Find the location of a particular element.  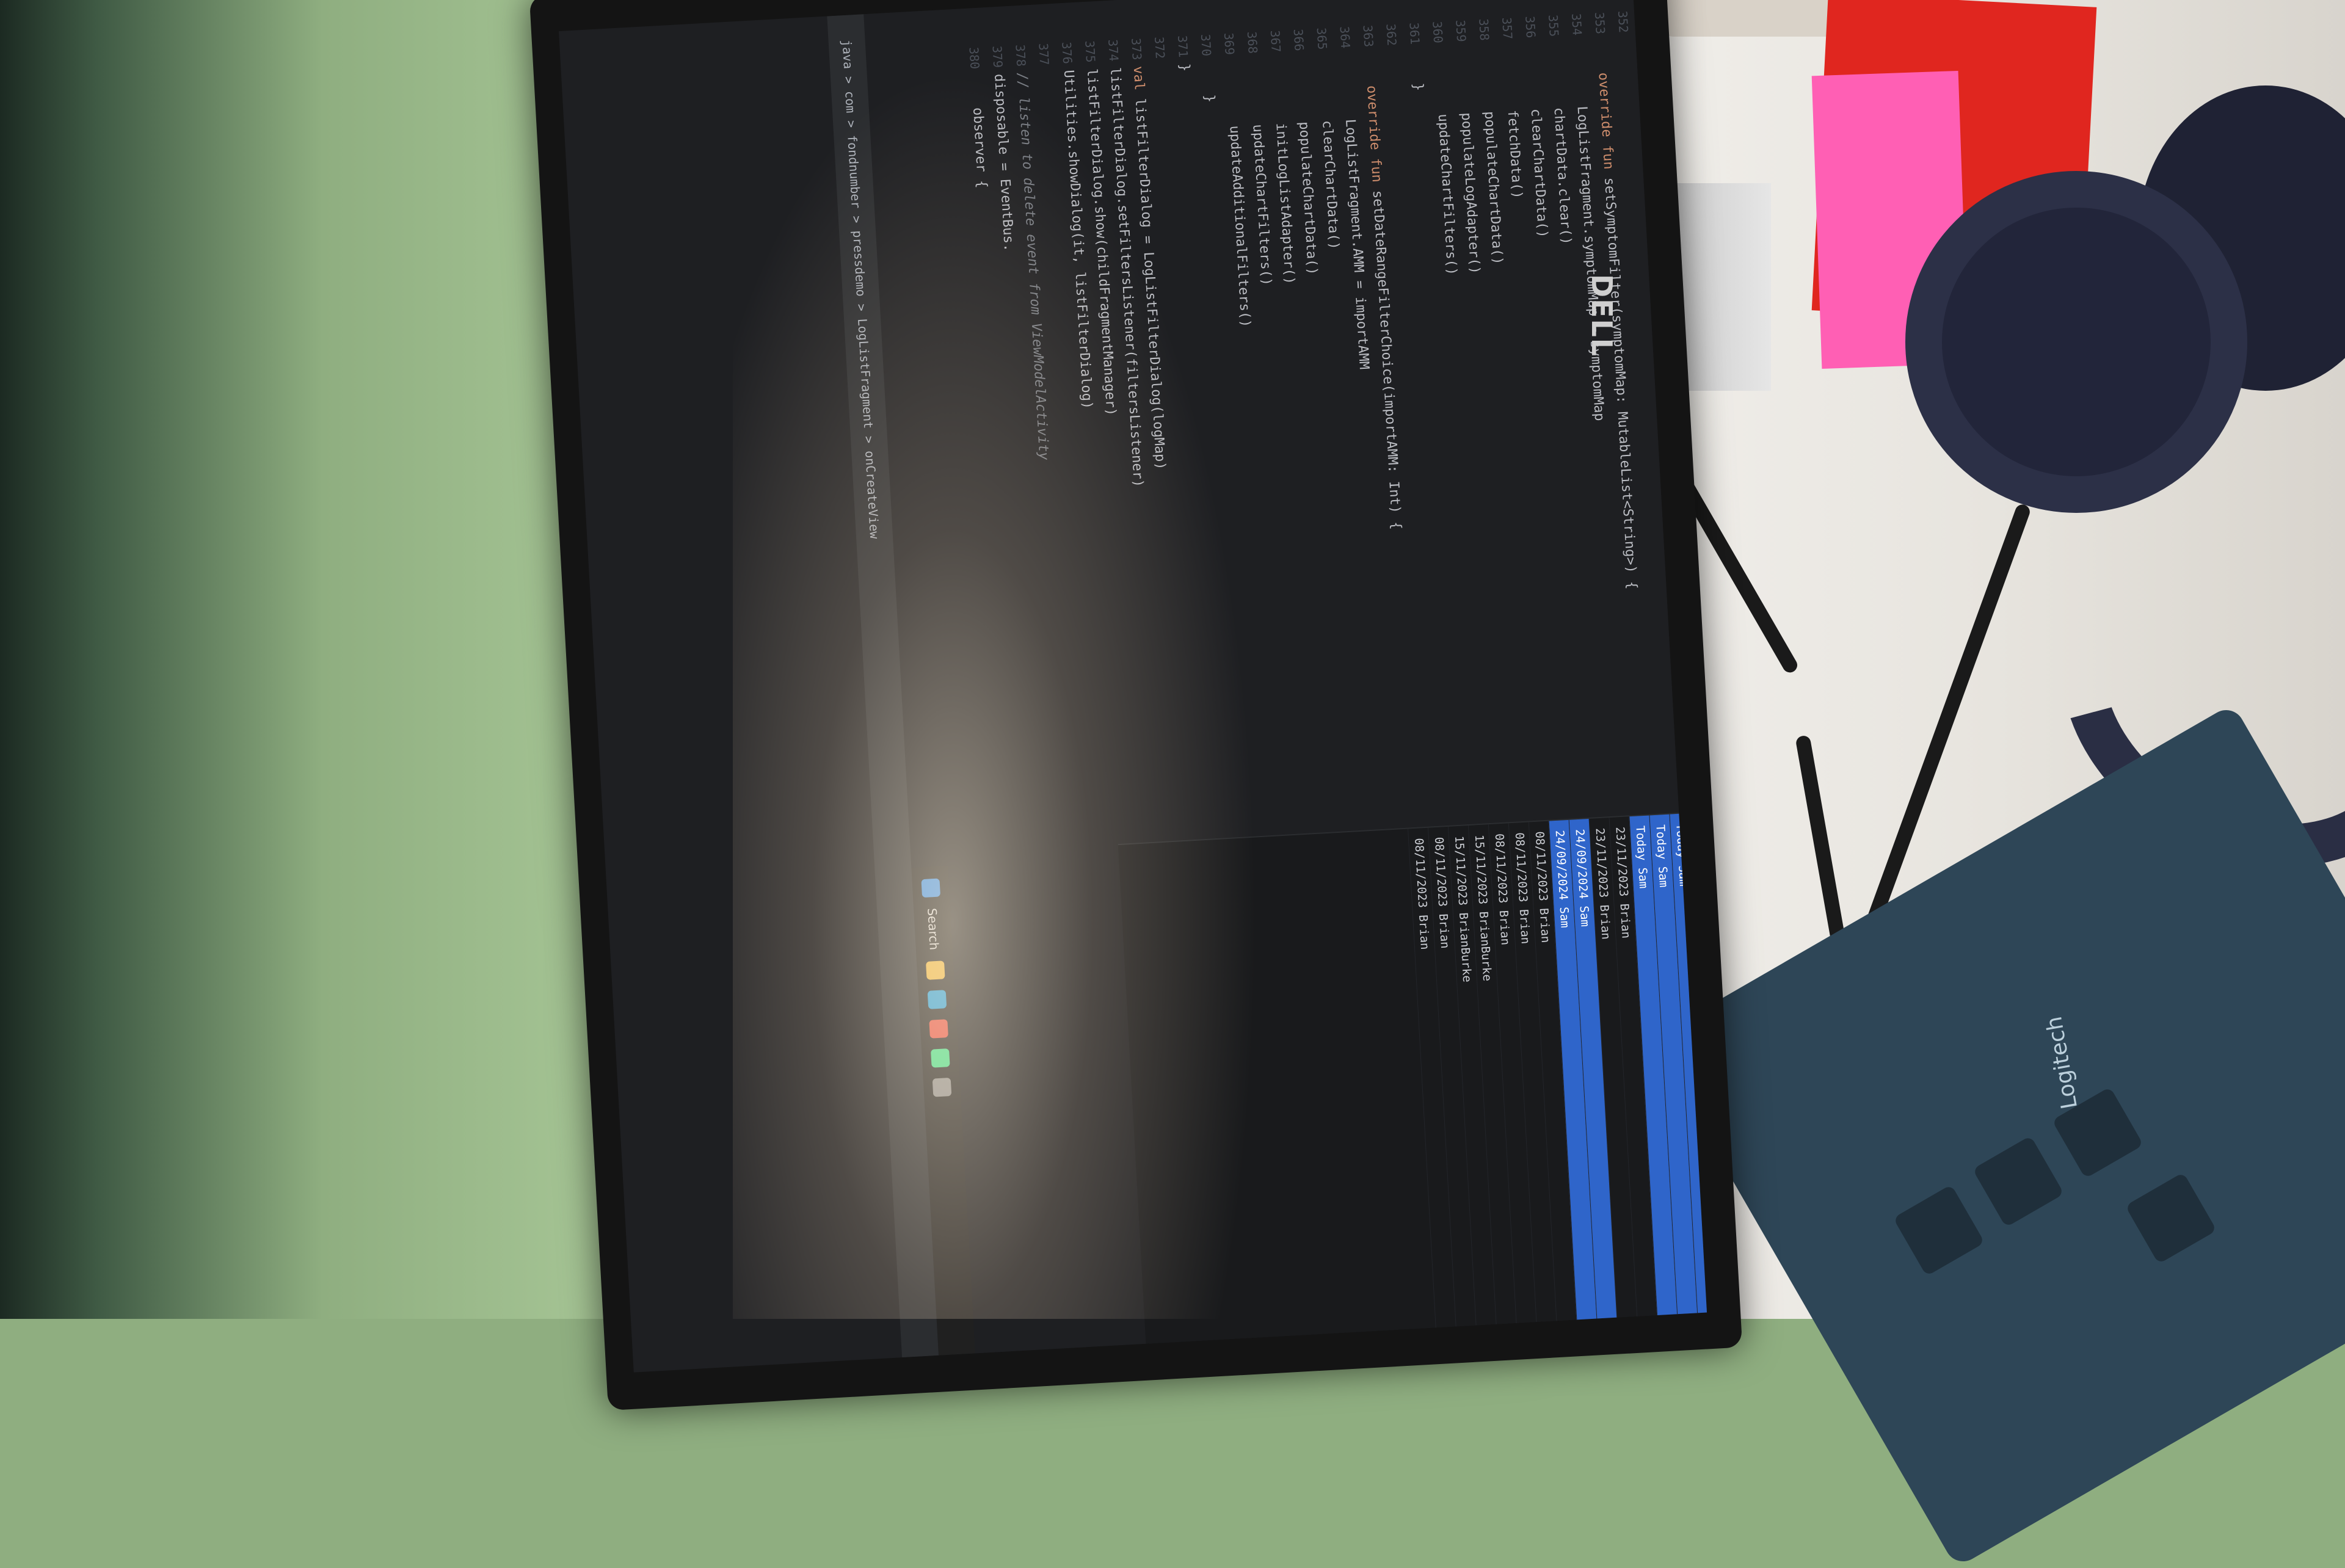

chrome-icon is located at coordinates (938, 1028).